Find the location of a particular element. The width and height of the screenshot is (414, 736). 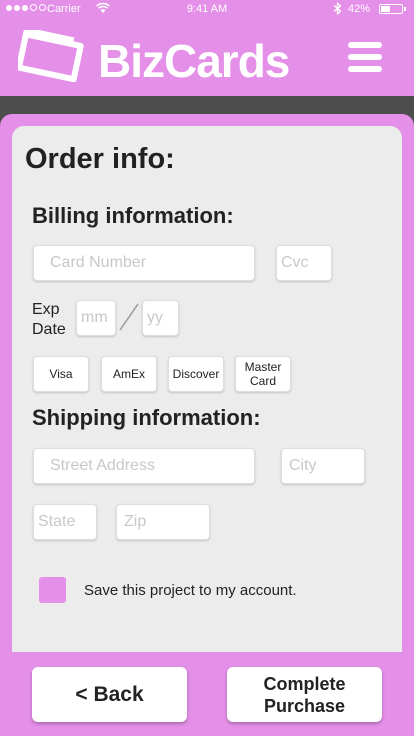

status-bar: Carrier 9:41 AM 42% is located at coordinates (207, 10).